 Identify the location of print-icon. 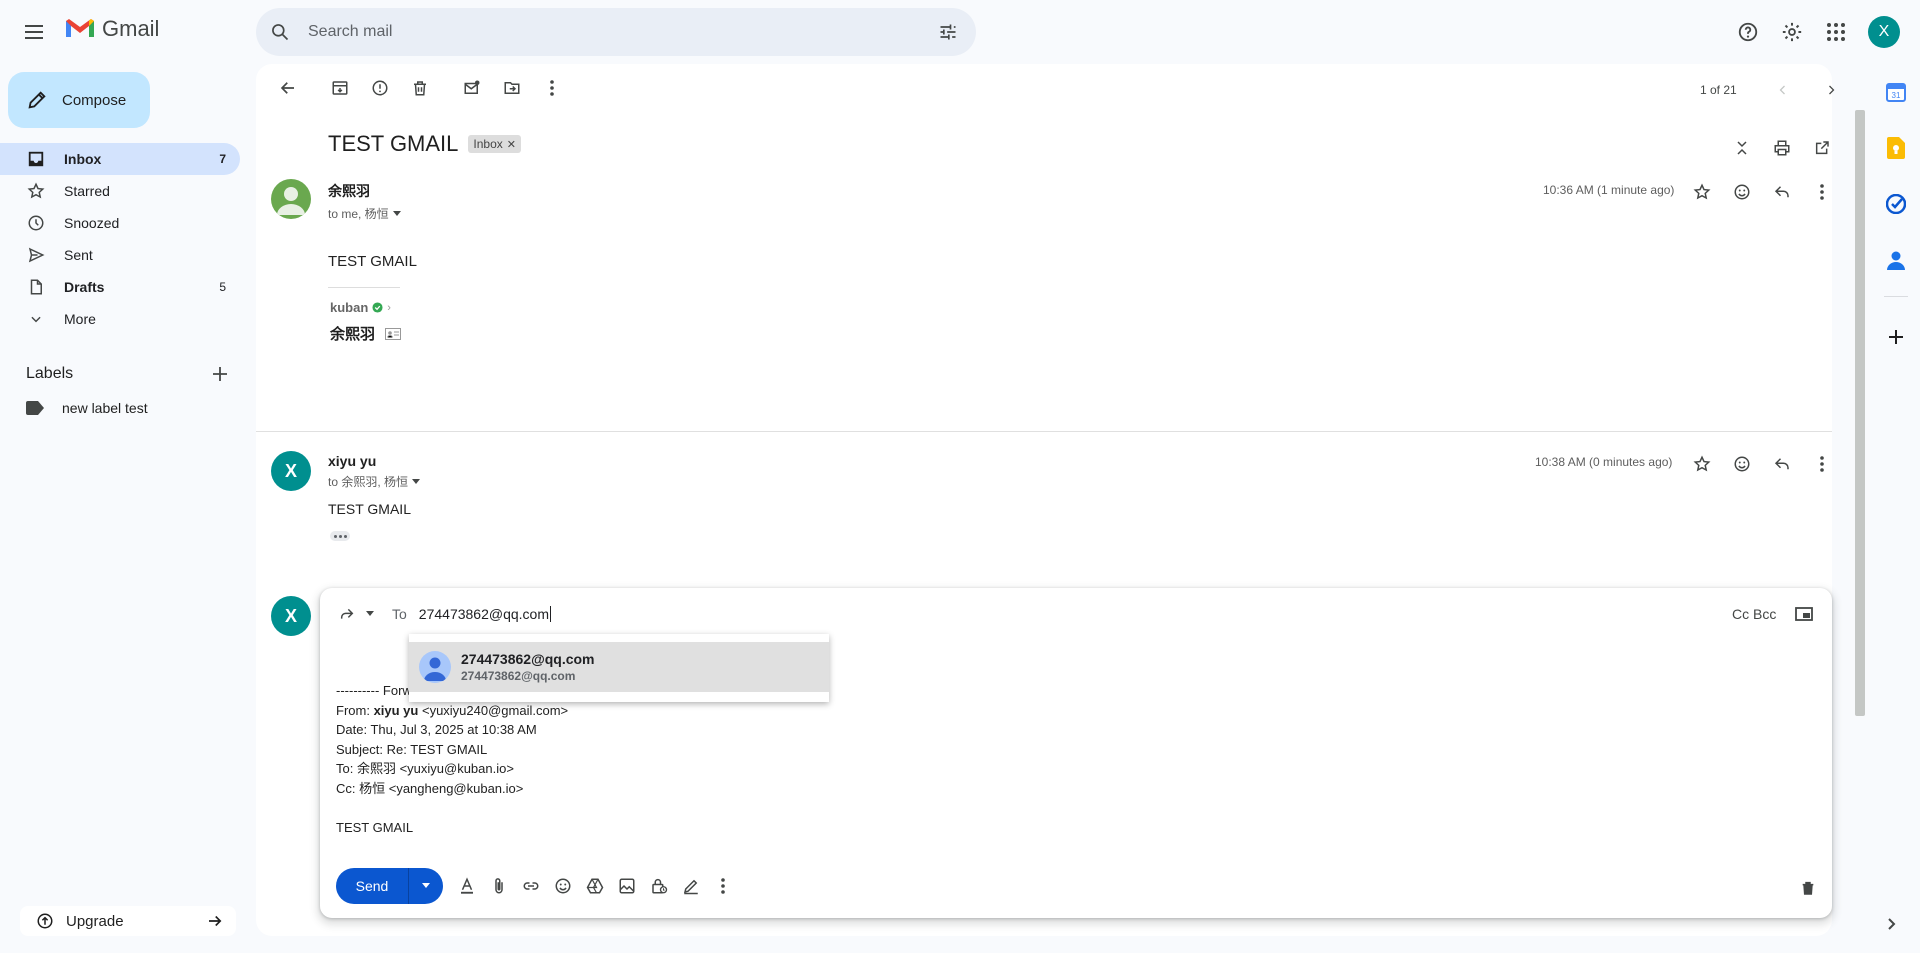
(1782, 148).